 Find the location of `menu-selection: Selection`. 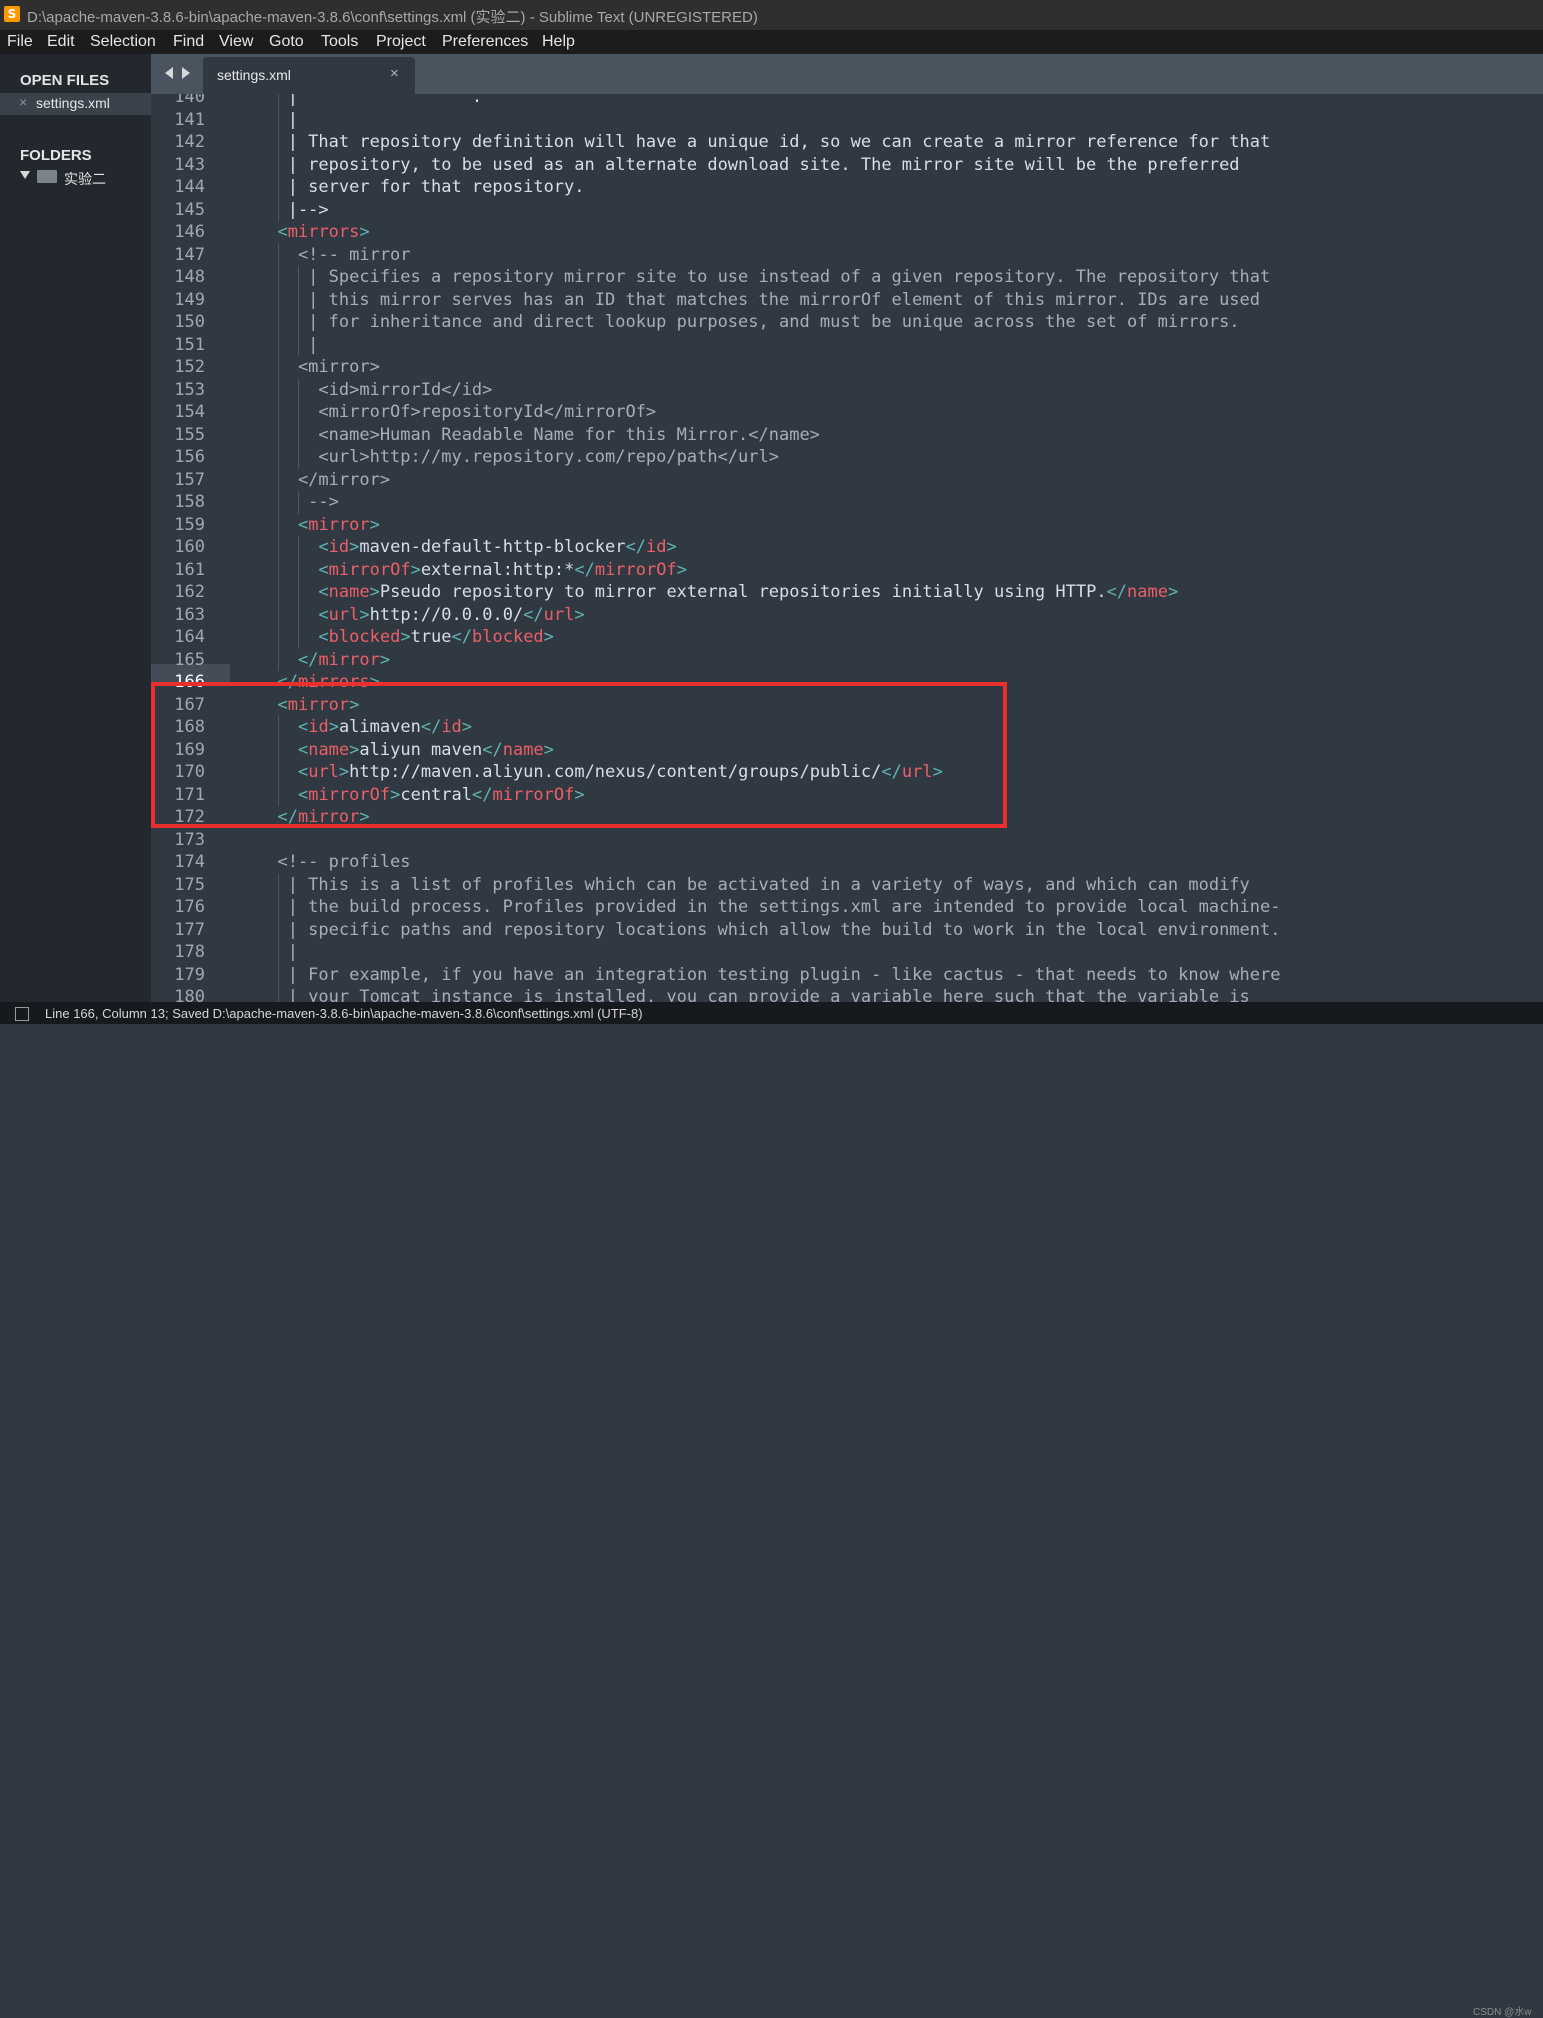

menu-selection: Selection is located at coordinates (123, 42).